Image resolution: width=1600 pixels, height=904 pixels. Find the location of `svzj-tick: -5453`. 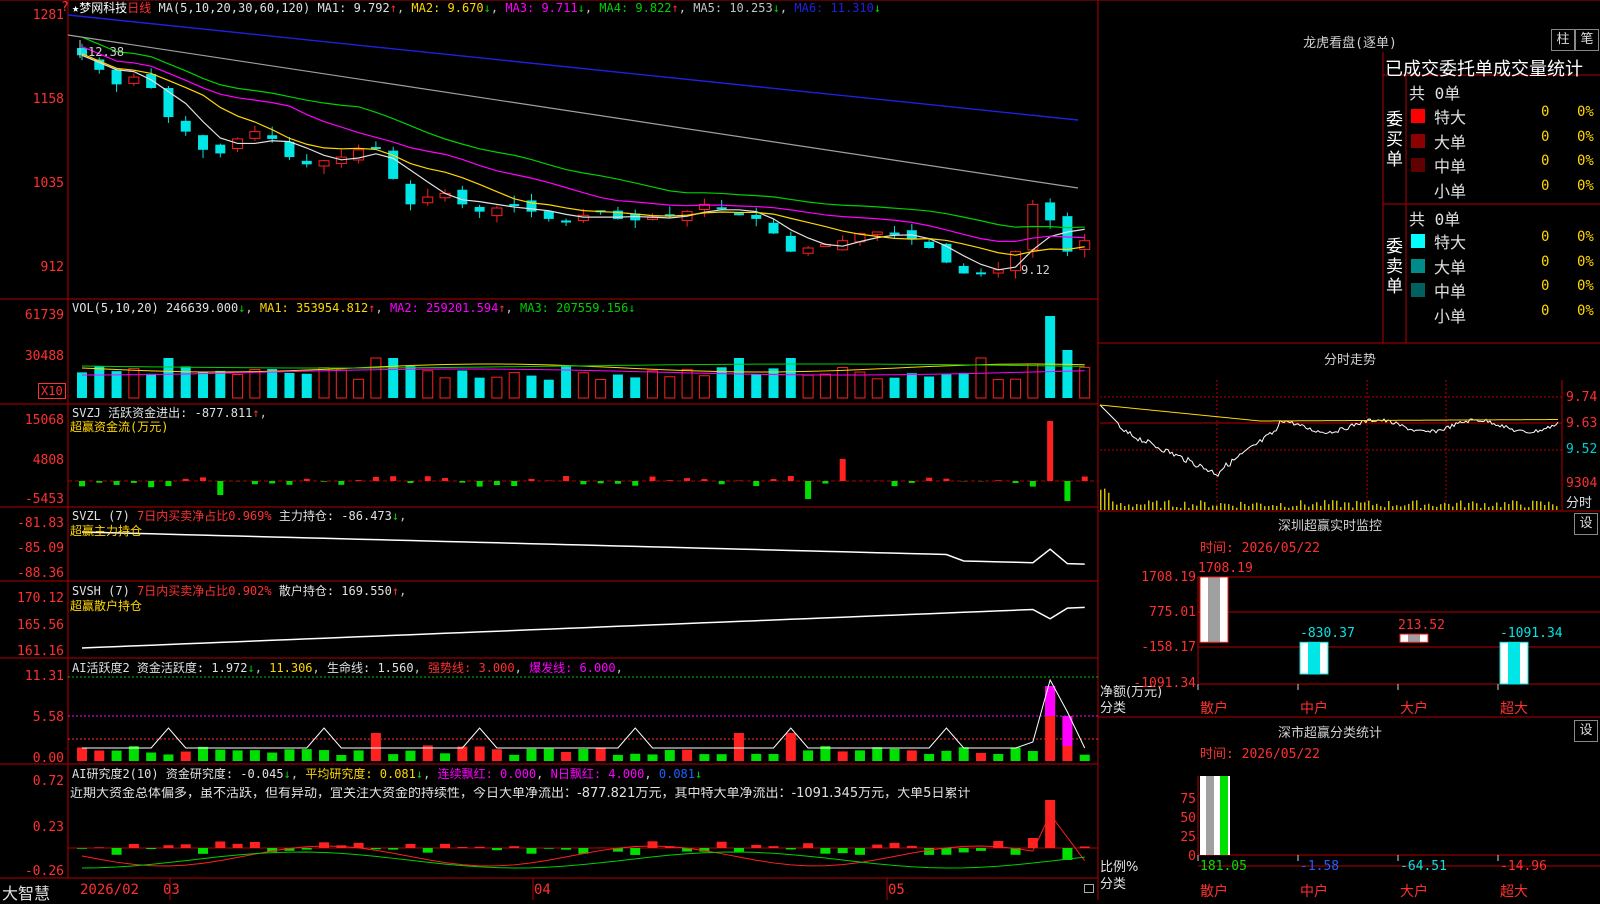

svzj-tick: -5453 is located at coordinates (44, 499).